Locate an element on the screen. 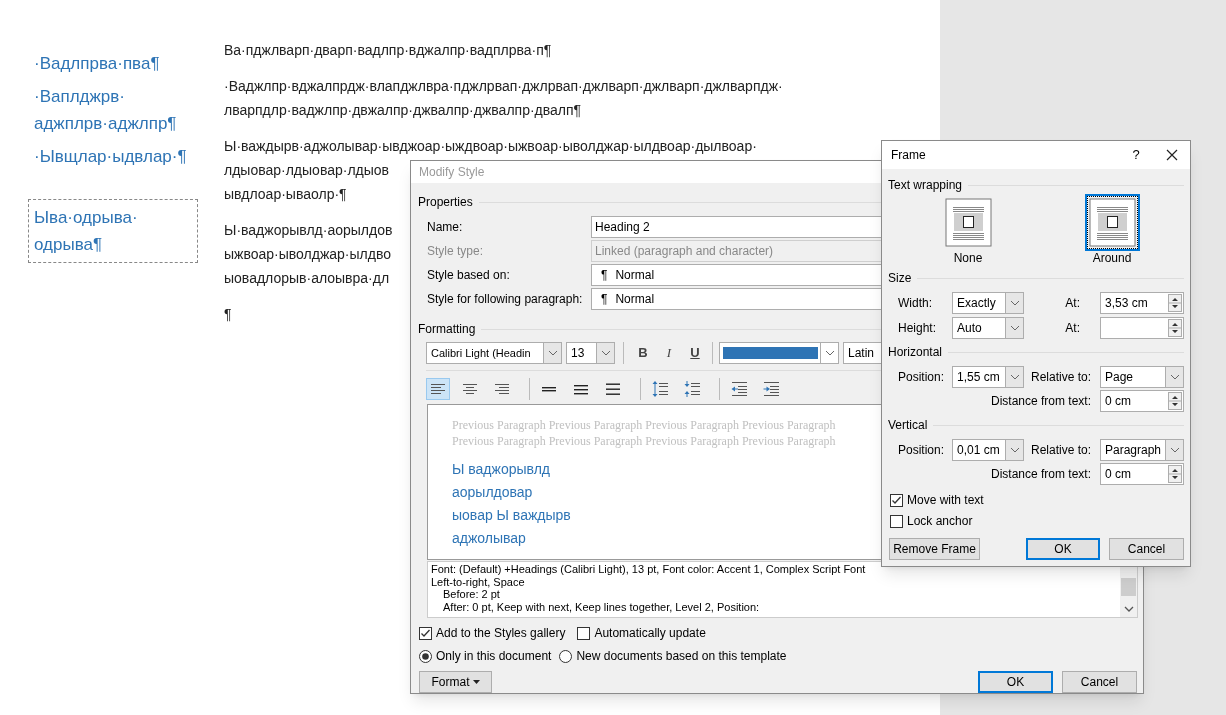  text-line: лварпдлр·ваджлпр·двжалпр·джвалпр·джвалпр·двалп¶ is located at coordinates (403, 110).